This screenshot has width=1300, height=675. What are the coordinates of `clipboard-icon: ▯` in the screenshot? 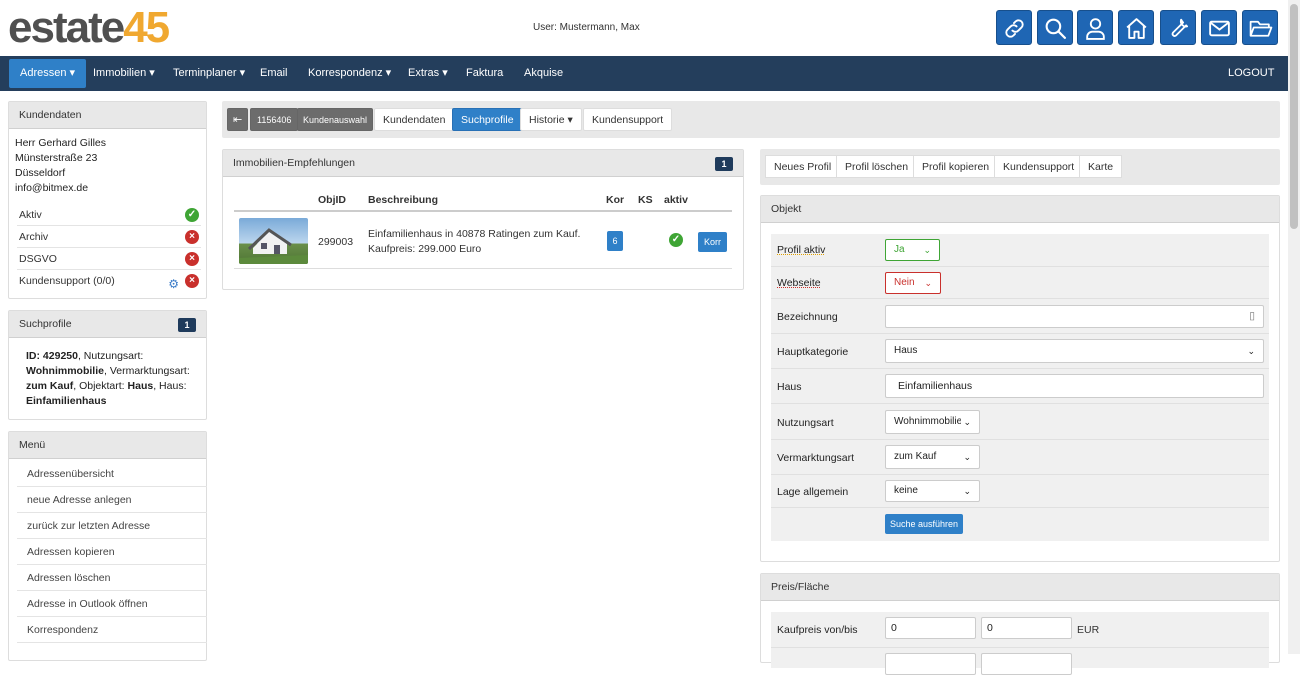 It's located at (1252, 316).